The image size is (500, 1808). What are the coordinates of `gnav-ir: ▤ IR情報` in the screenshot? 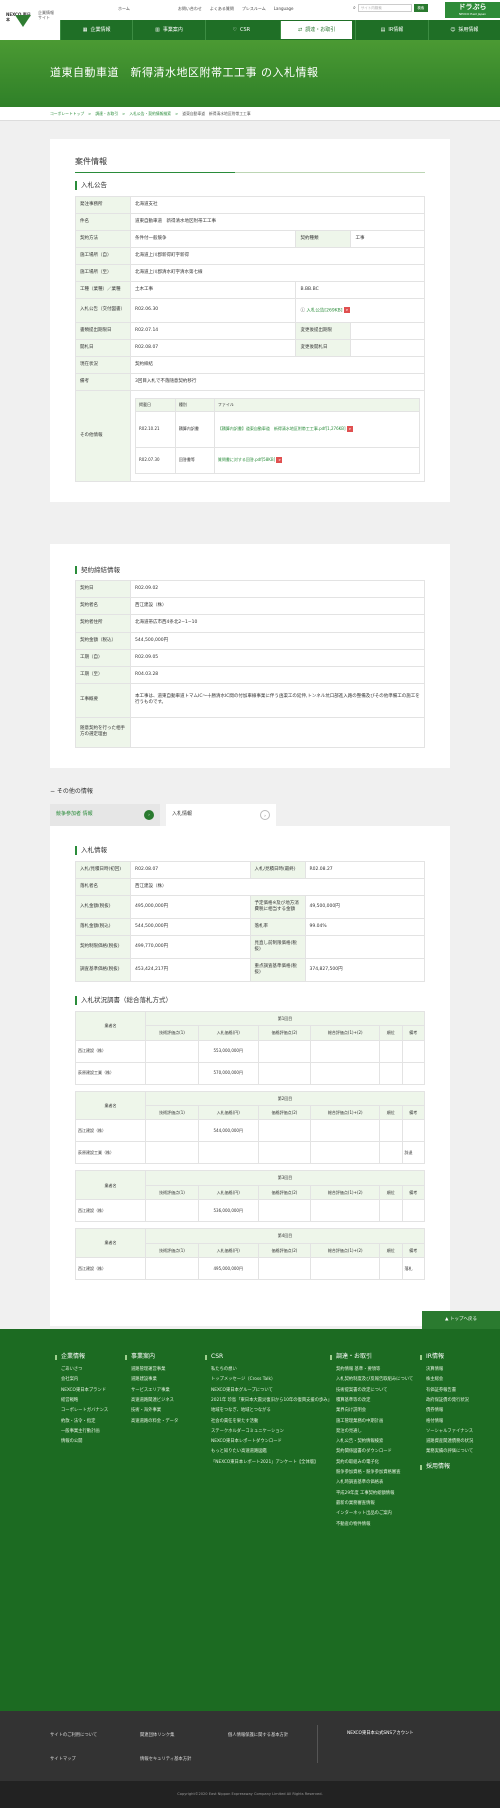 It's located at (391, 30).